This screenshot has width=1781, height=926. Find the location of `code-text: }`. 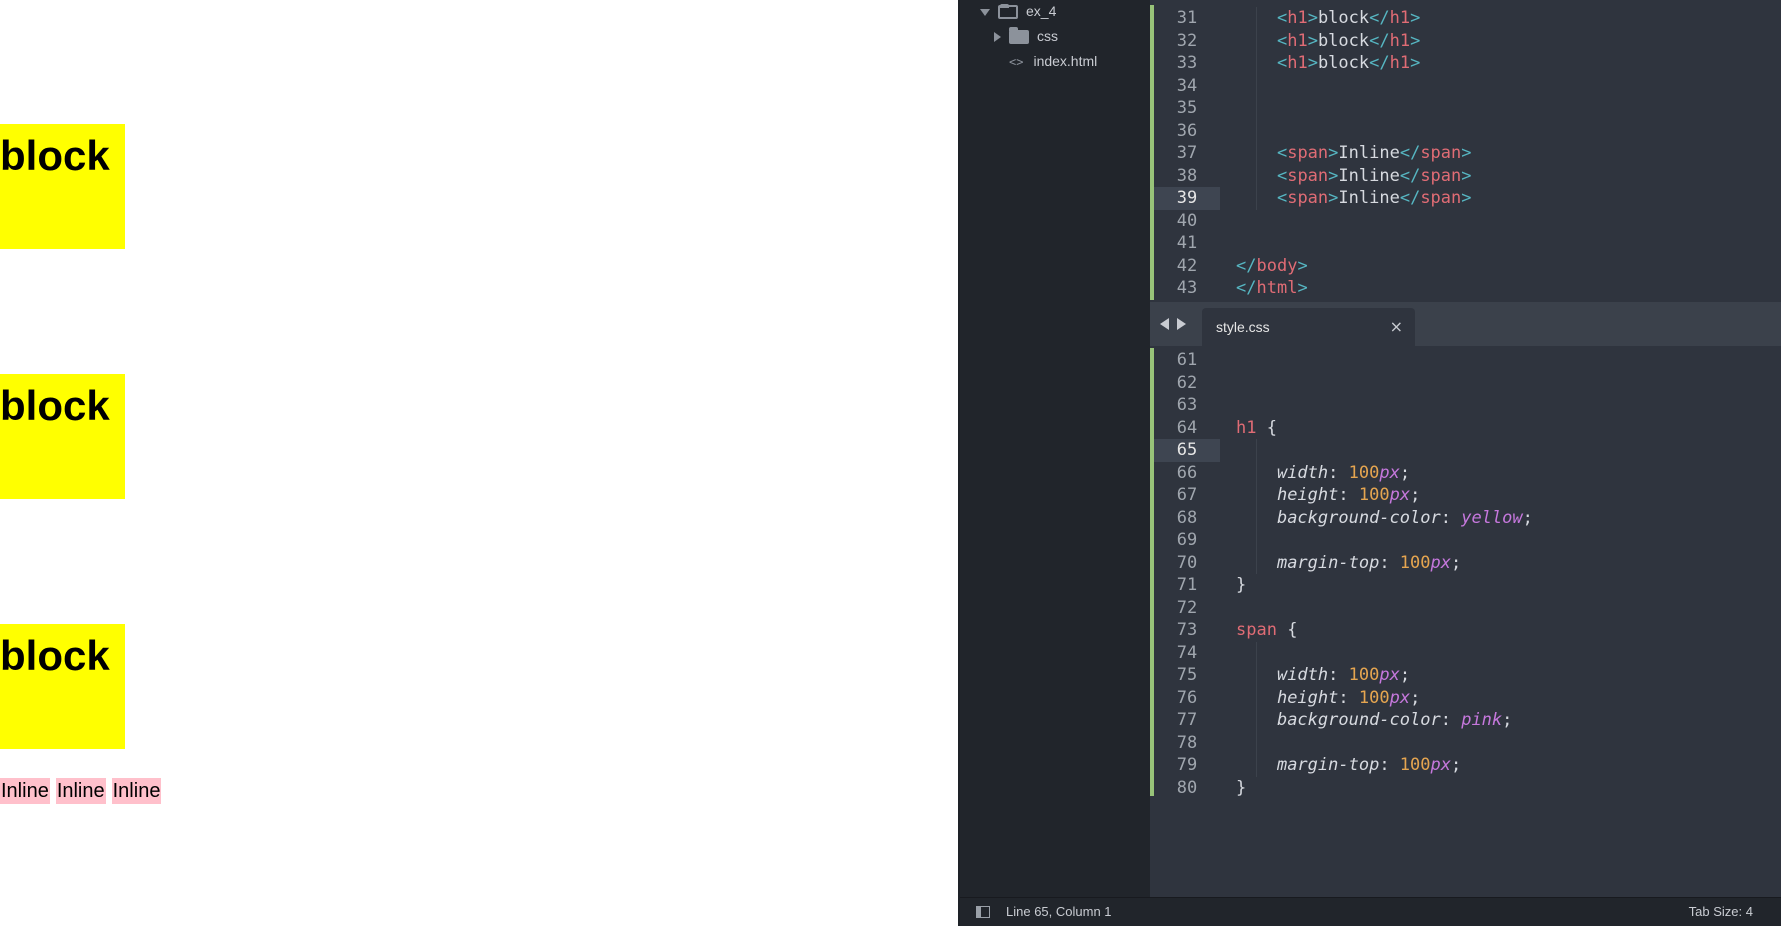

code-text: } is located at coordinates (1241, 585).